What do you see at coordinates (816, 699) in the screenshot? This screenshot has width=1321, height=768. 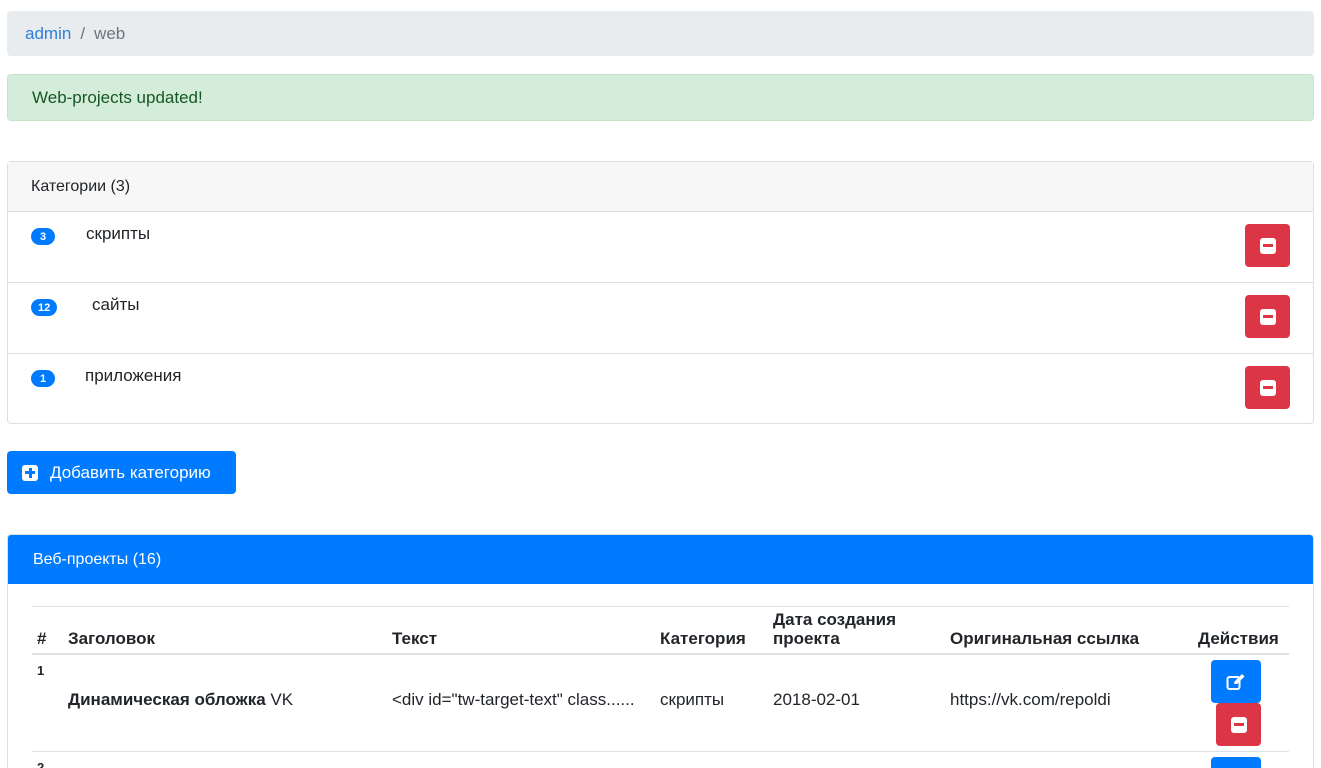 I see `project-date: 2018-02-01` at bounding box center [816, 699].